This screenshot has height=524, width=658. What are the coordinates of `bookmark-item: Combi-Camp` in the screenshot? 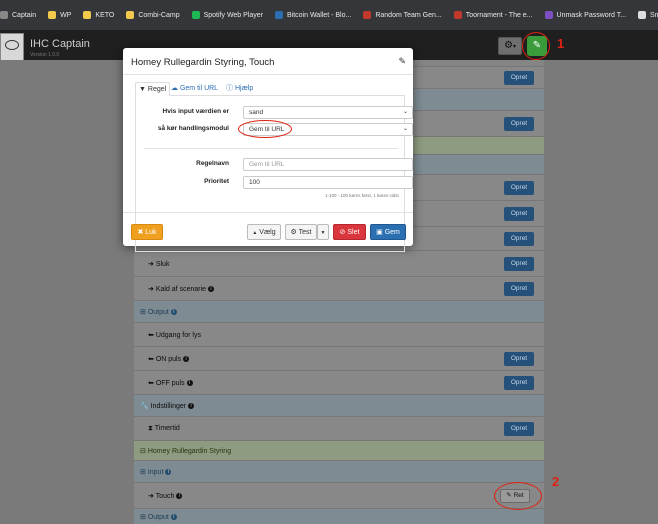 It's located at (153, 15).